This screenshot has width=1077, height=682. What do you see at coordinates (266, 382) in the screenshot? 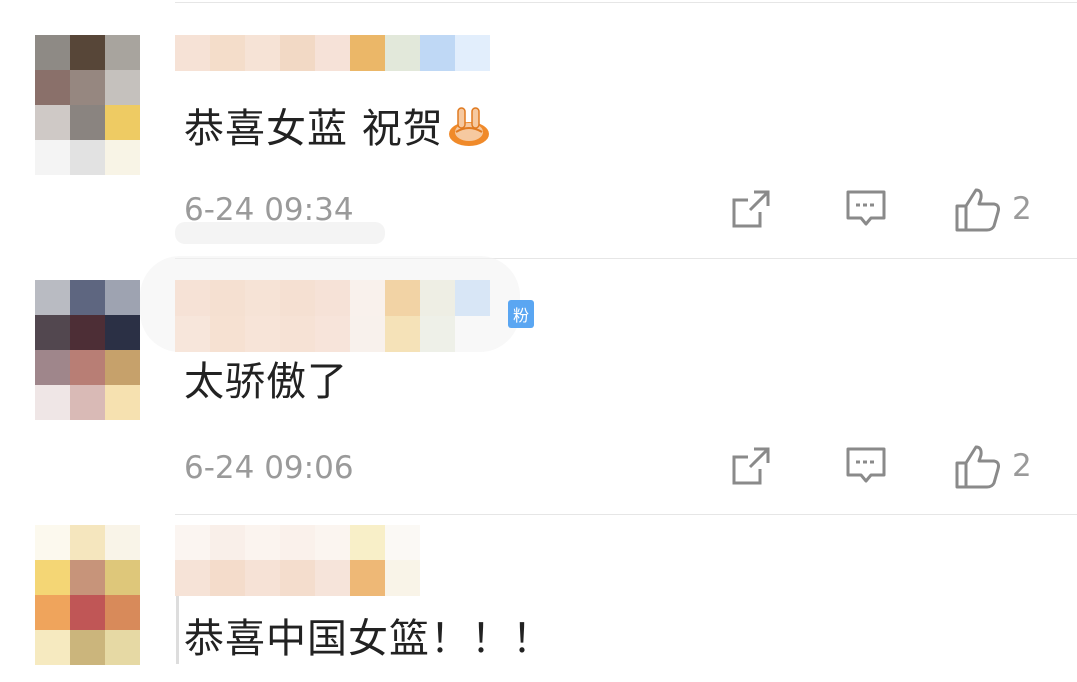
I see `comment-text: 太骄傲了` at bounding box center [266, 382].